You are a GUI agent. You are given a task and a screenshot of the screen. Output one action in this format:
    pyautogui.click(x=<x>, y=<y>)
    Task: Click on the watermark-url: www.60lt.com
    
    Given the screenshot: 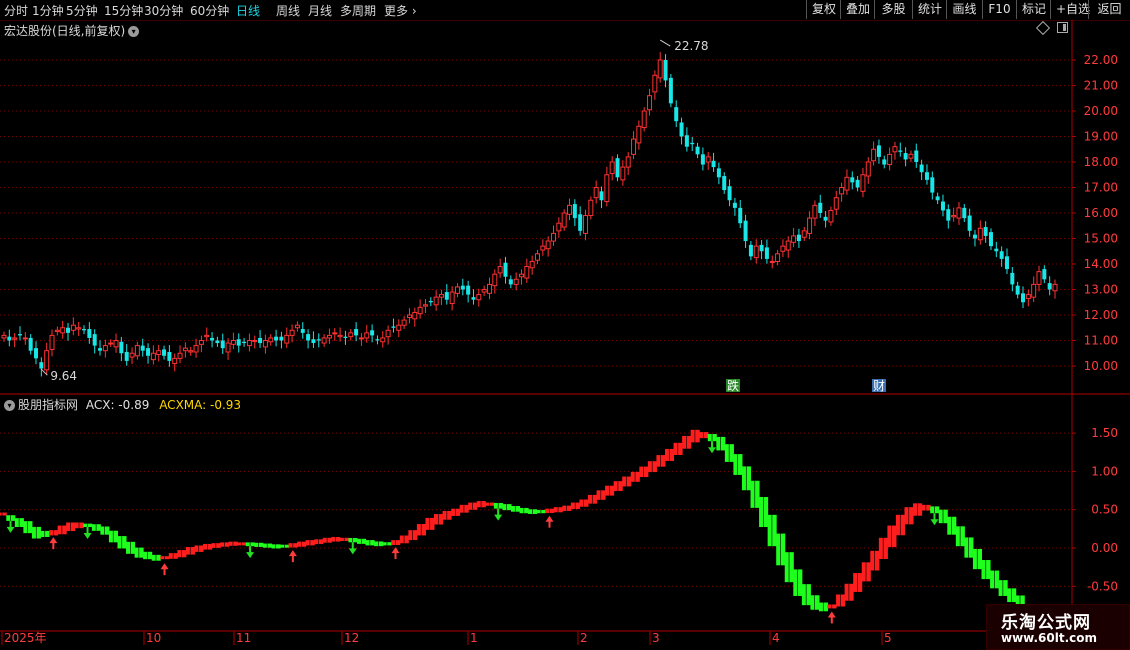 What is the action you would take?
    pyautogui.click(x=1049, y=638)
    